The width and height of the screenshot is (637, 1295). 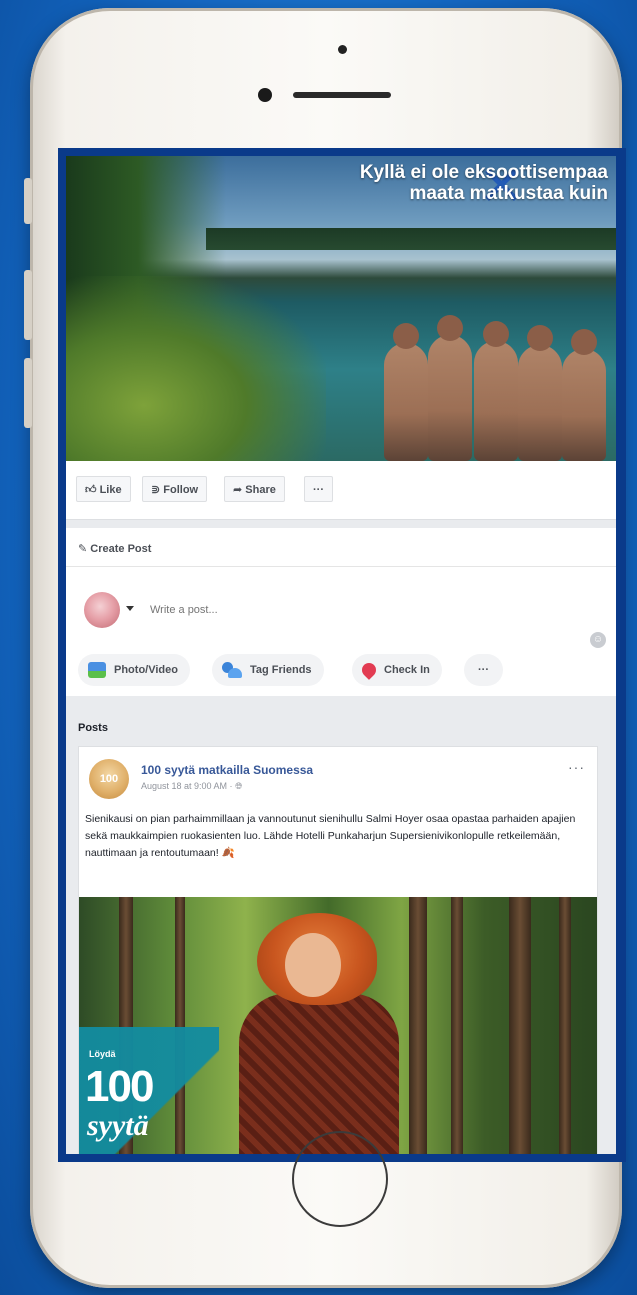 I want to click on badge-small-text: Löydä, so click(x=102, y=1054).